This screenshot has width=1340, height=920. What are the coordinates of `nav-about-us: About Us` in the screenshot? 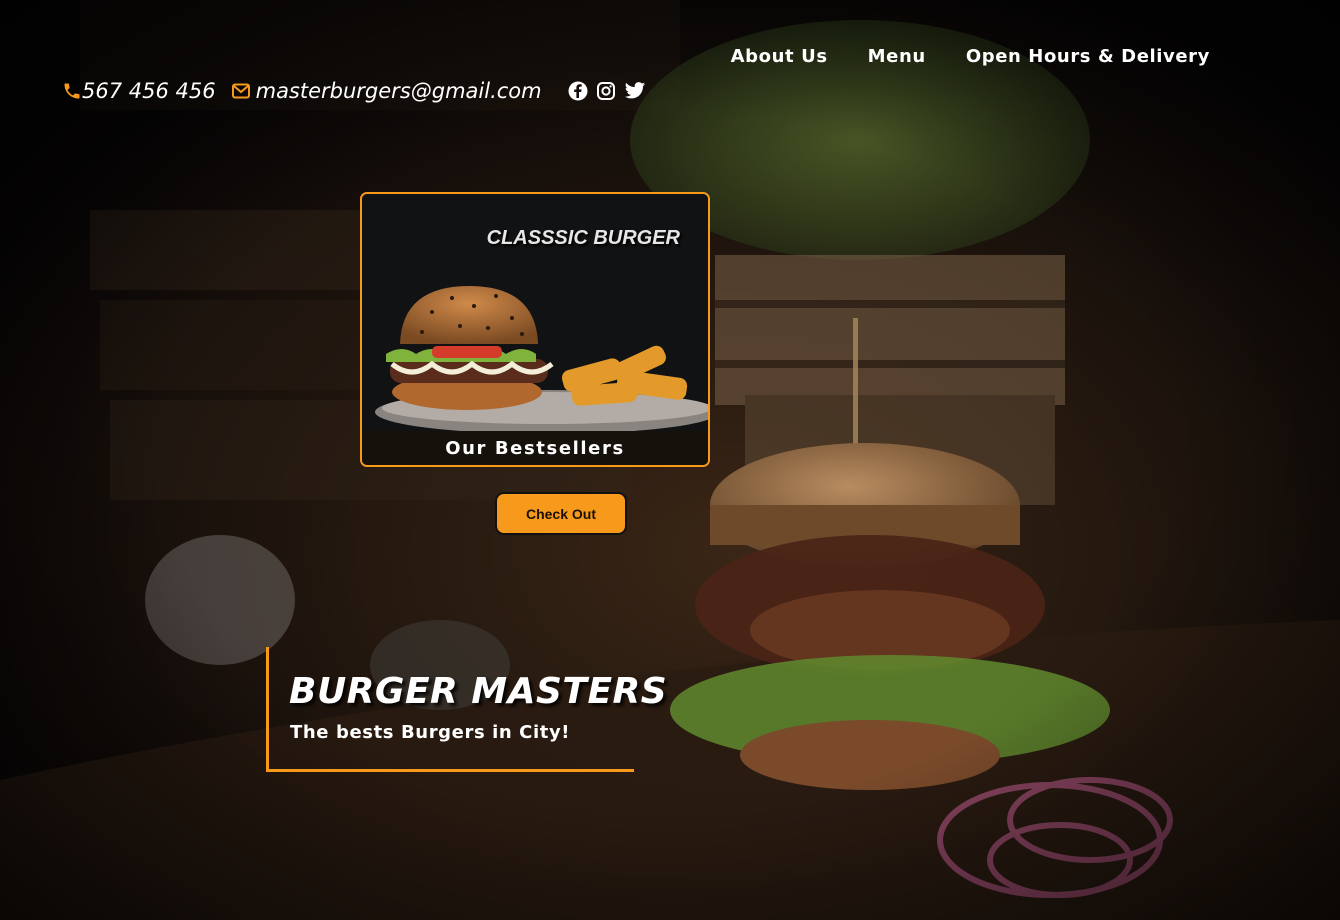 It's located at (779, 56).